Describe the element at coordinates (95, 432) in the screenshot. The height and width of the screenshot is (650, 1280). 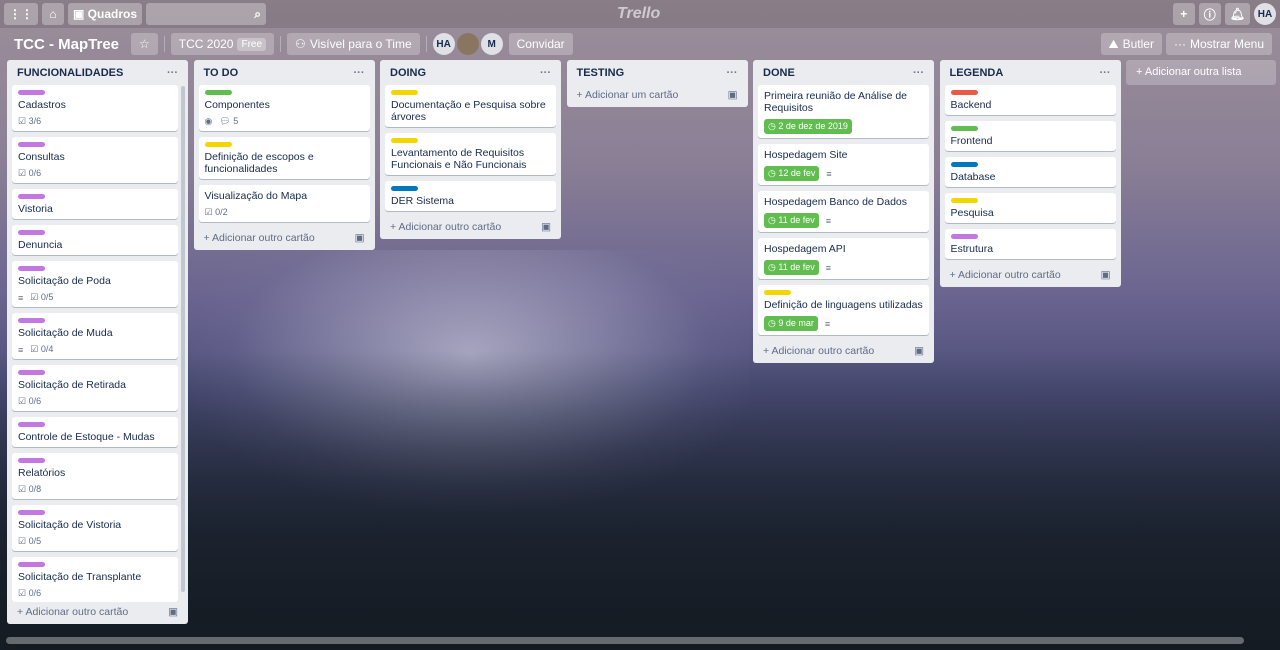
I see `card: Controle de Estoque - Mudas` at that location.